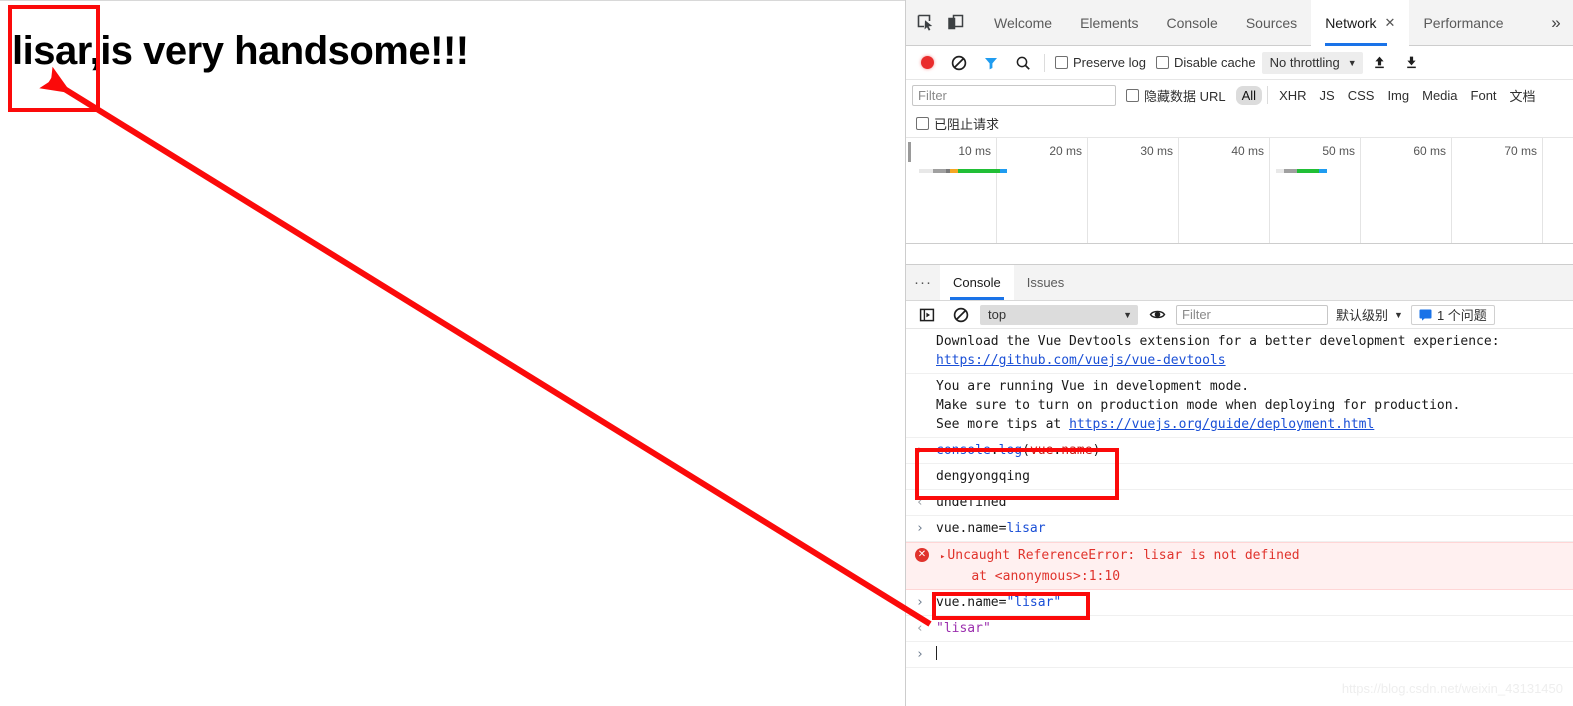 This screenshot has height=706, width=1573. What do you see at coordinates (1100, 62) in the screenshot?
I see `preserve-log-checkbox: Preserve log` at bounding box center [1100, 62].